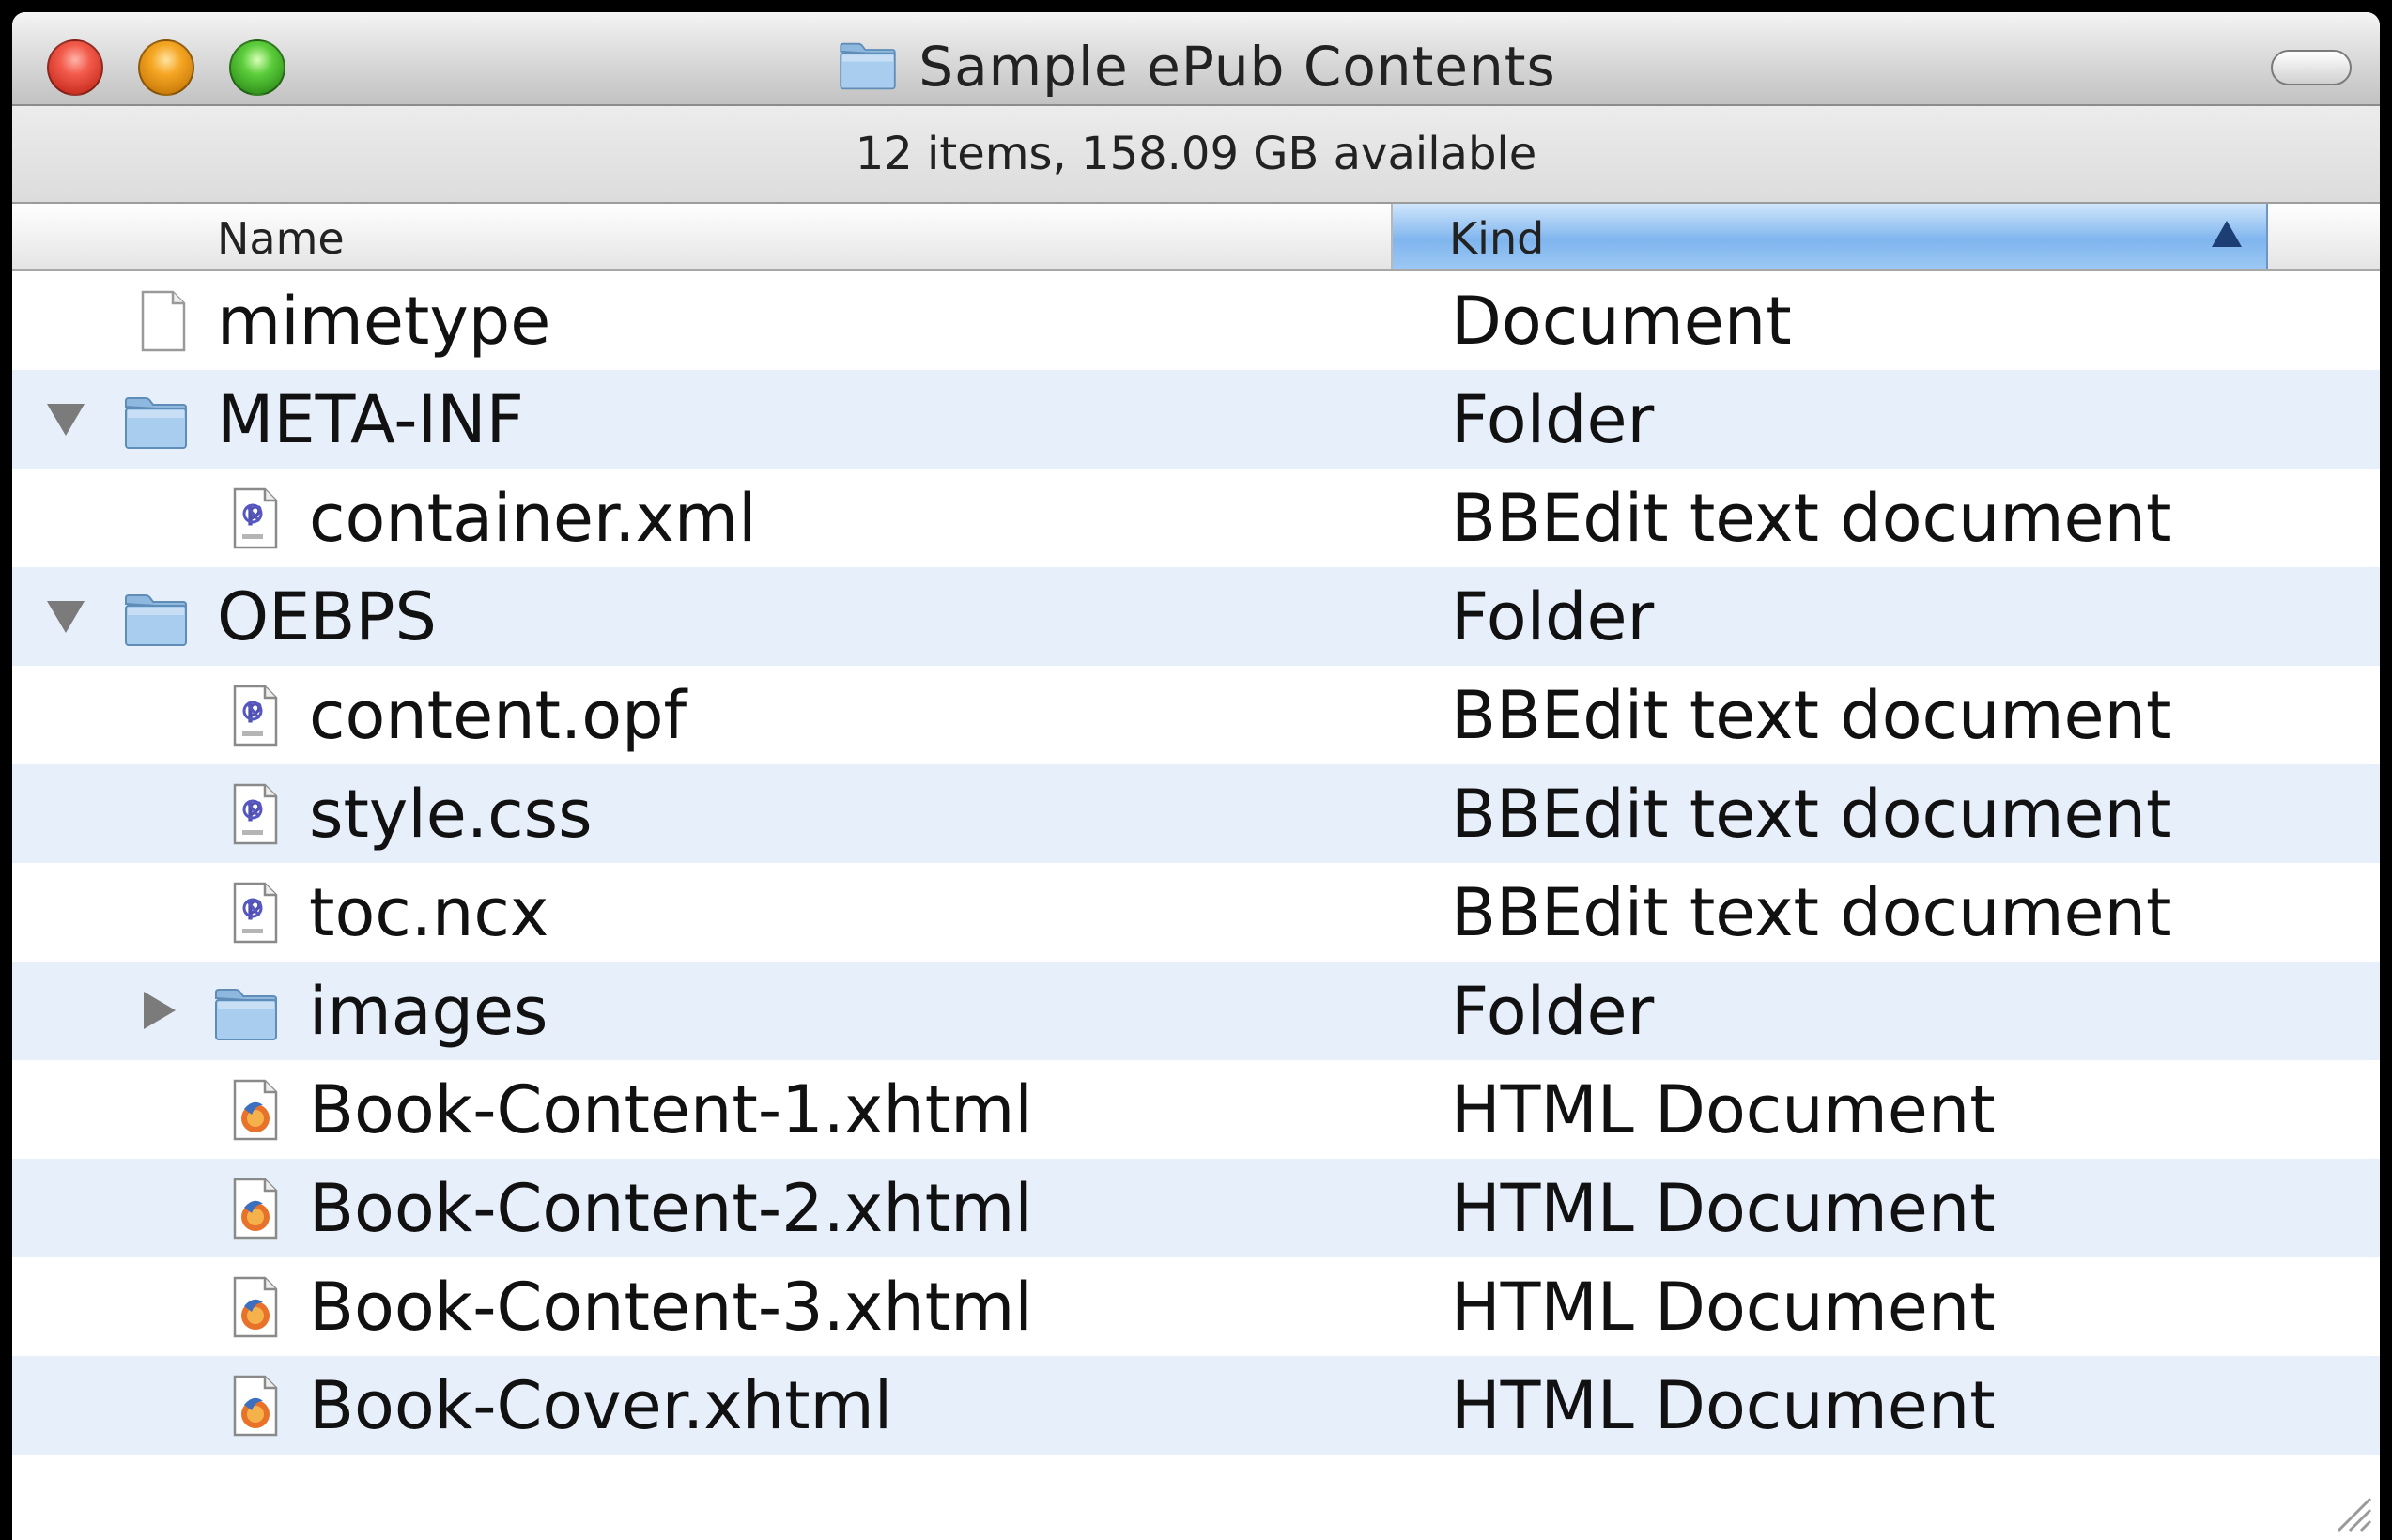  Describe the element at coordinates (1196, 1208) in the screenshot. I see `list-item: Book-Content-2.xhtml HTML Document` at that location.